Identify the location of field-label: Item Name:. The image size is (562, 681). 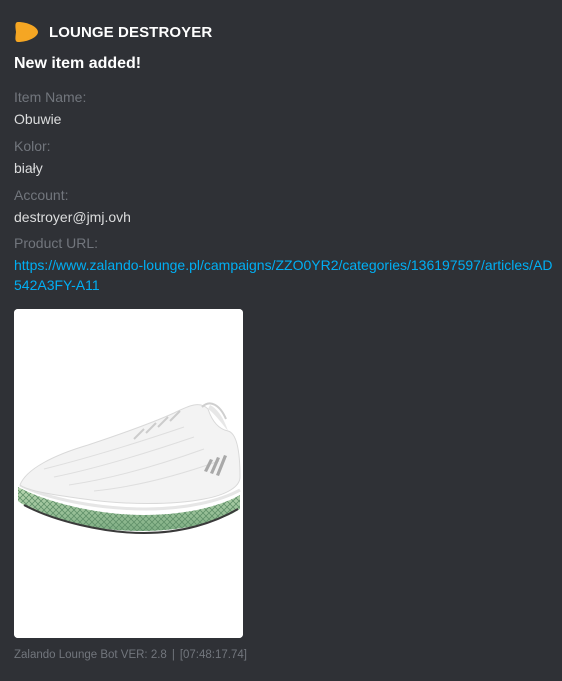
(50, 97).